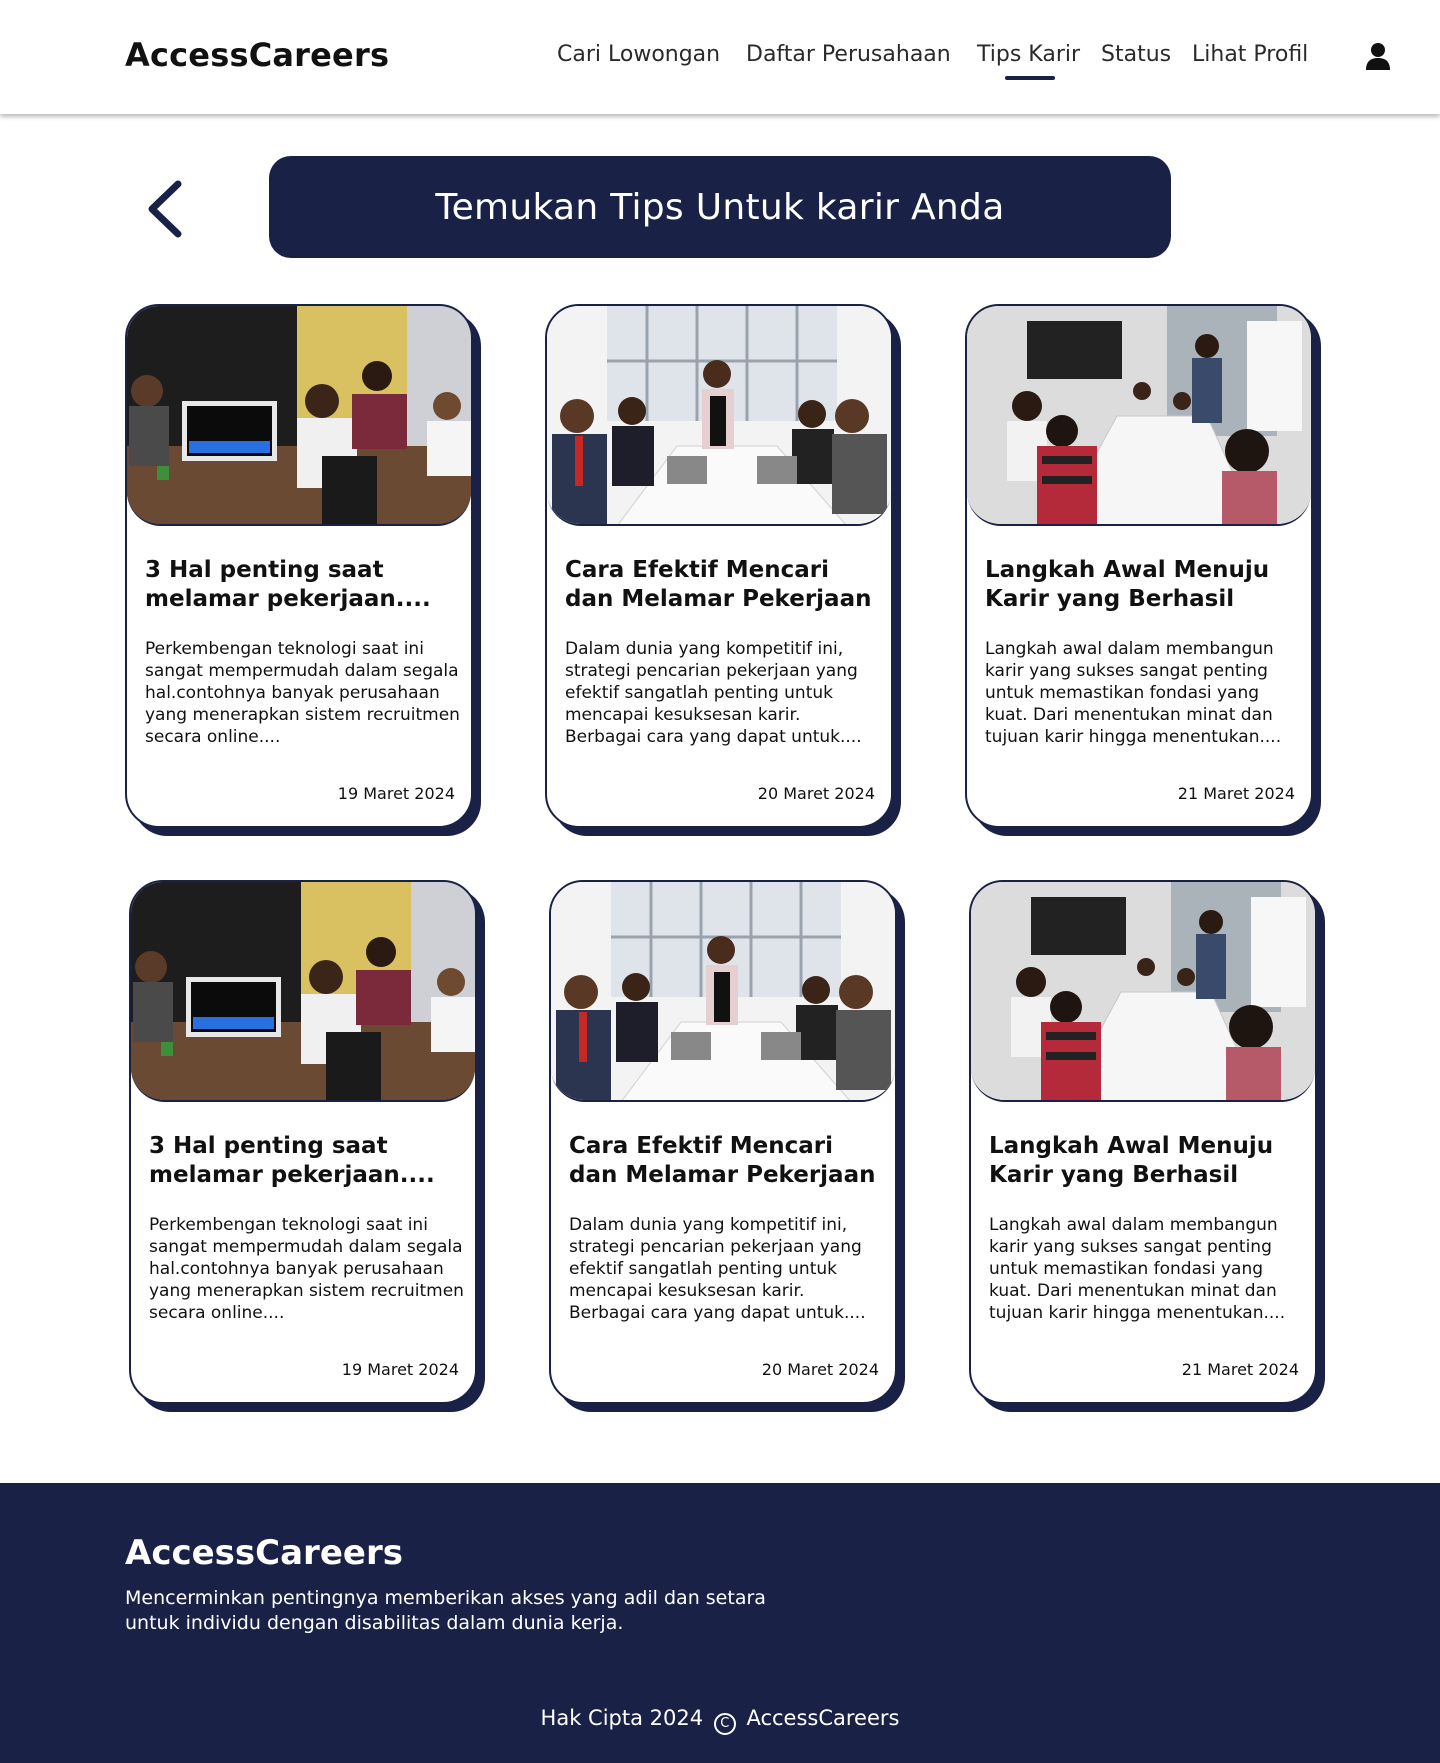  Describe the element at coordinates (264, 1553) in the screenshot. I see `footer-brand: AccessCareers` at that location.